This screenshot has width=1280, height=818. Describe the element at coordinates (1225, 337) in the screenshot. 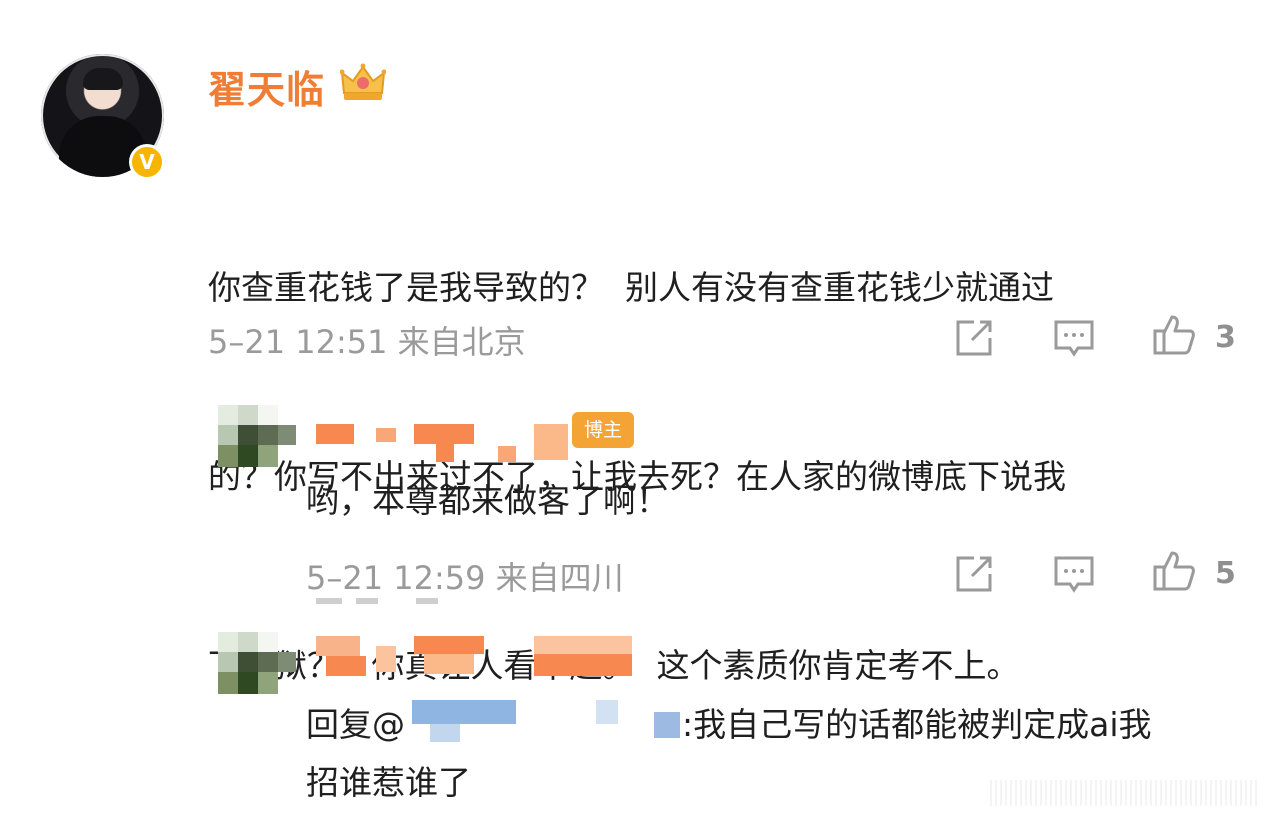

I see `like-count: 3` at that location.